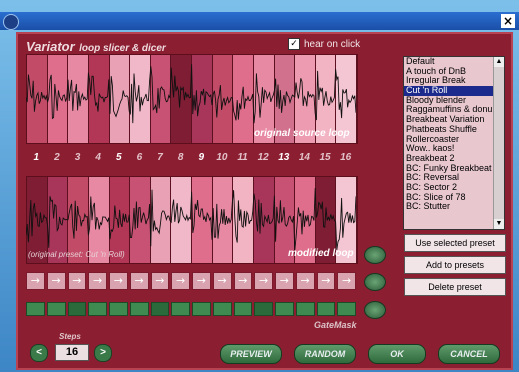 Image resolution: width=519 pixels, height=372 pixels. I want to click on slice-number: 7, so click(160, 157).